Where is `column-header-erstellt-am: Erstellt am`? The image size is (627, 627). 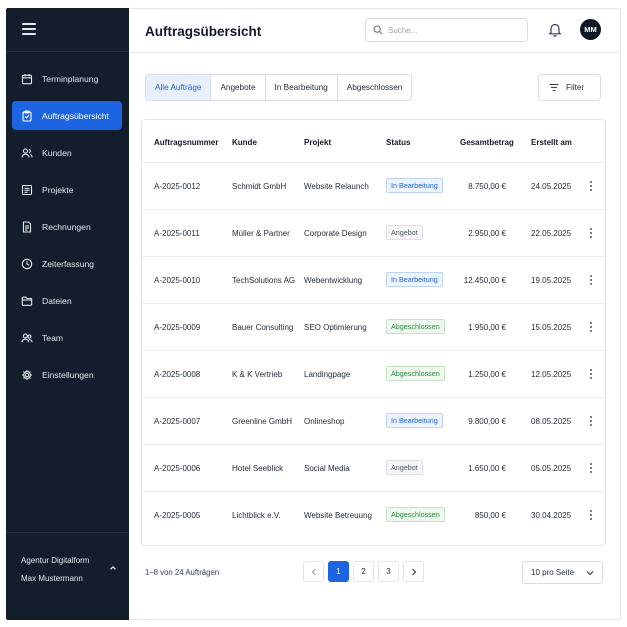 column-header-erstellt-am: Erstellt am is located at coordinates (551, 142).